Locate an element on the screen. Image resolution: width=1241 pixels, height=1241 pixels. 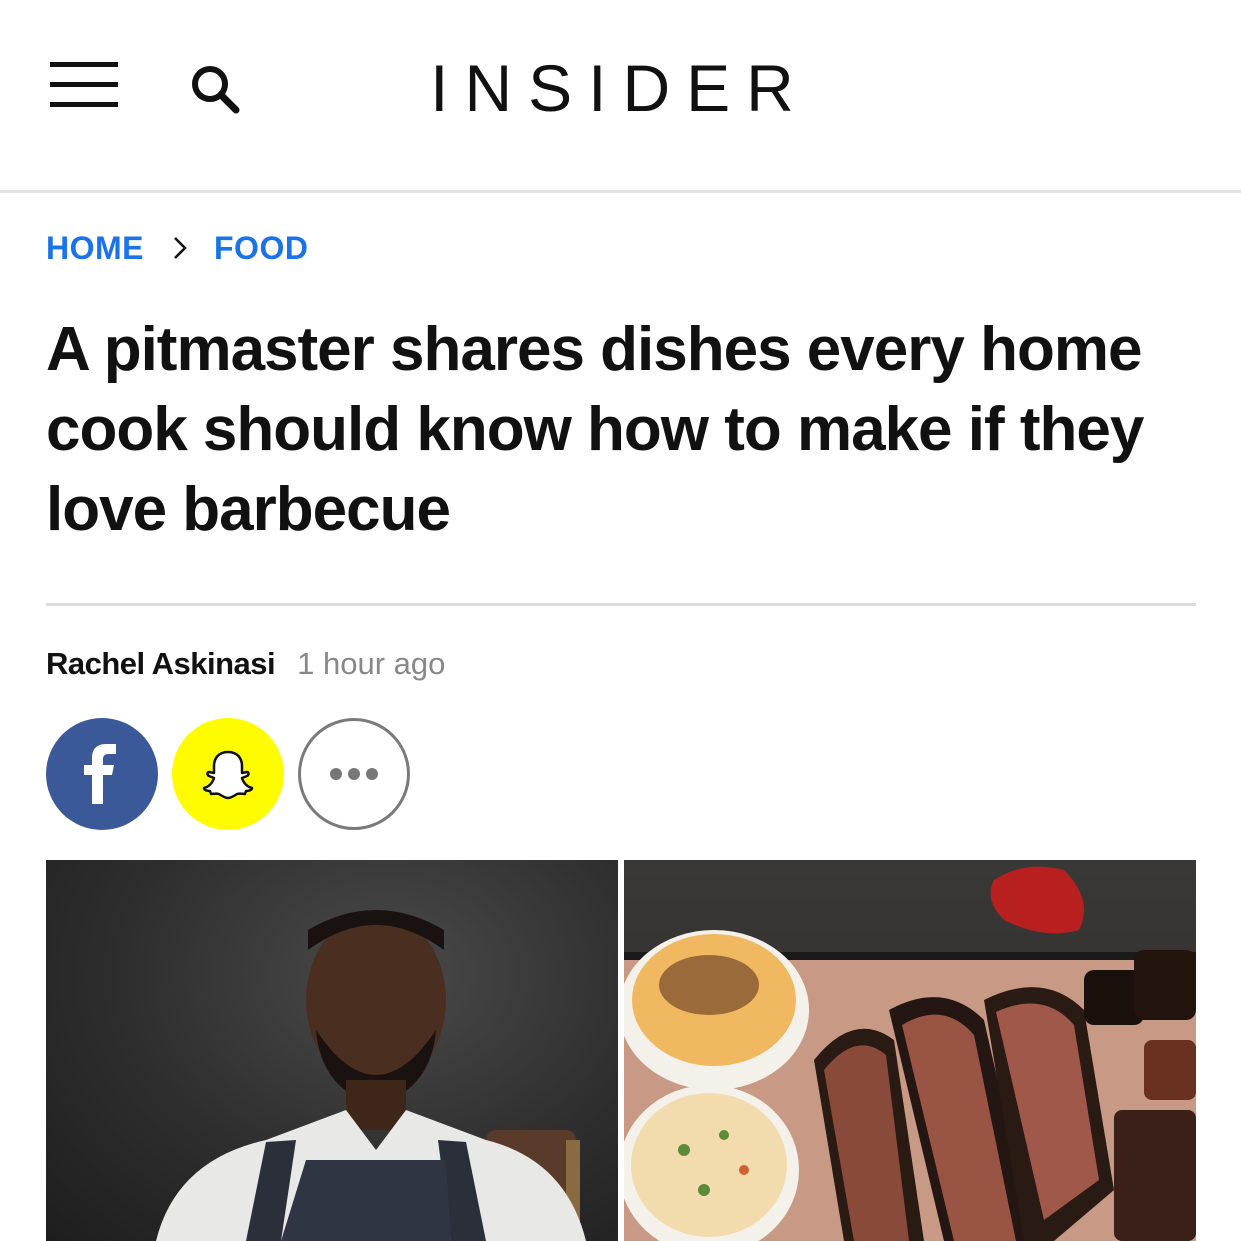
pitmaster-portrait-image is located at coordinates (332, 1050).